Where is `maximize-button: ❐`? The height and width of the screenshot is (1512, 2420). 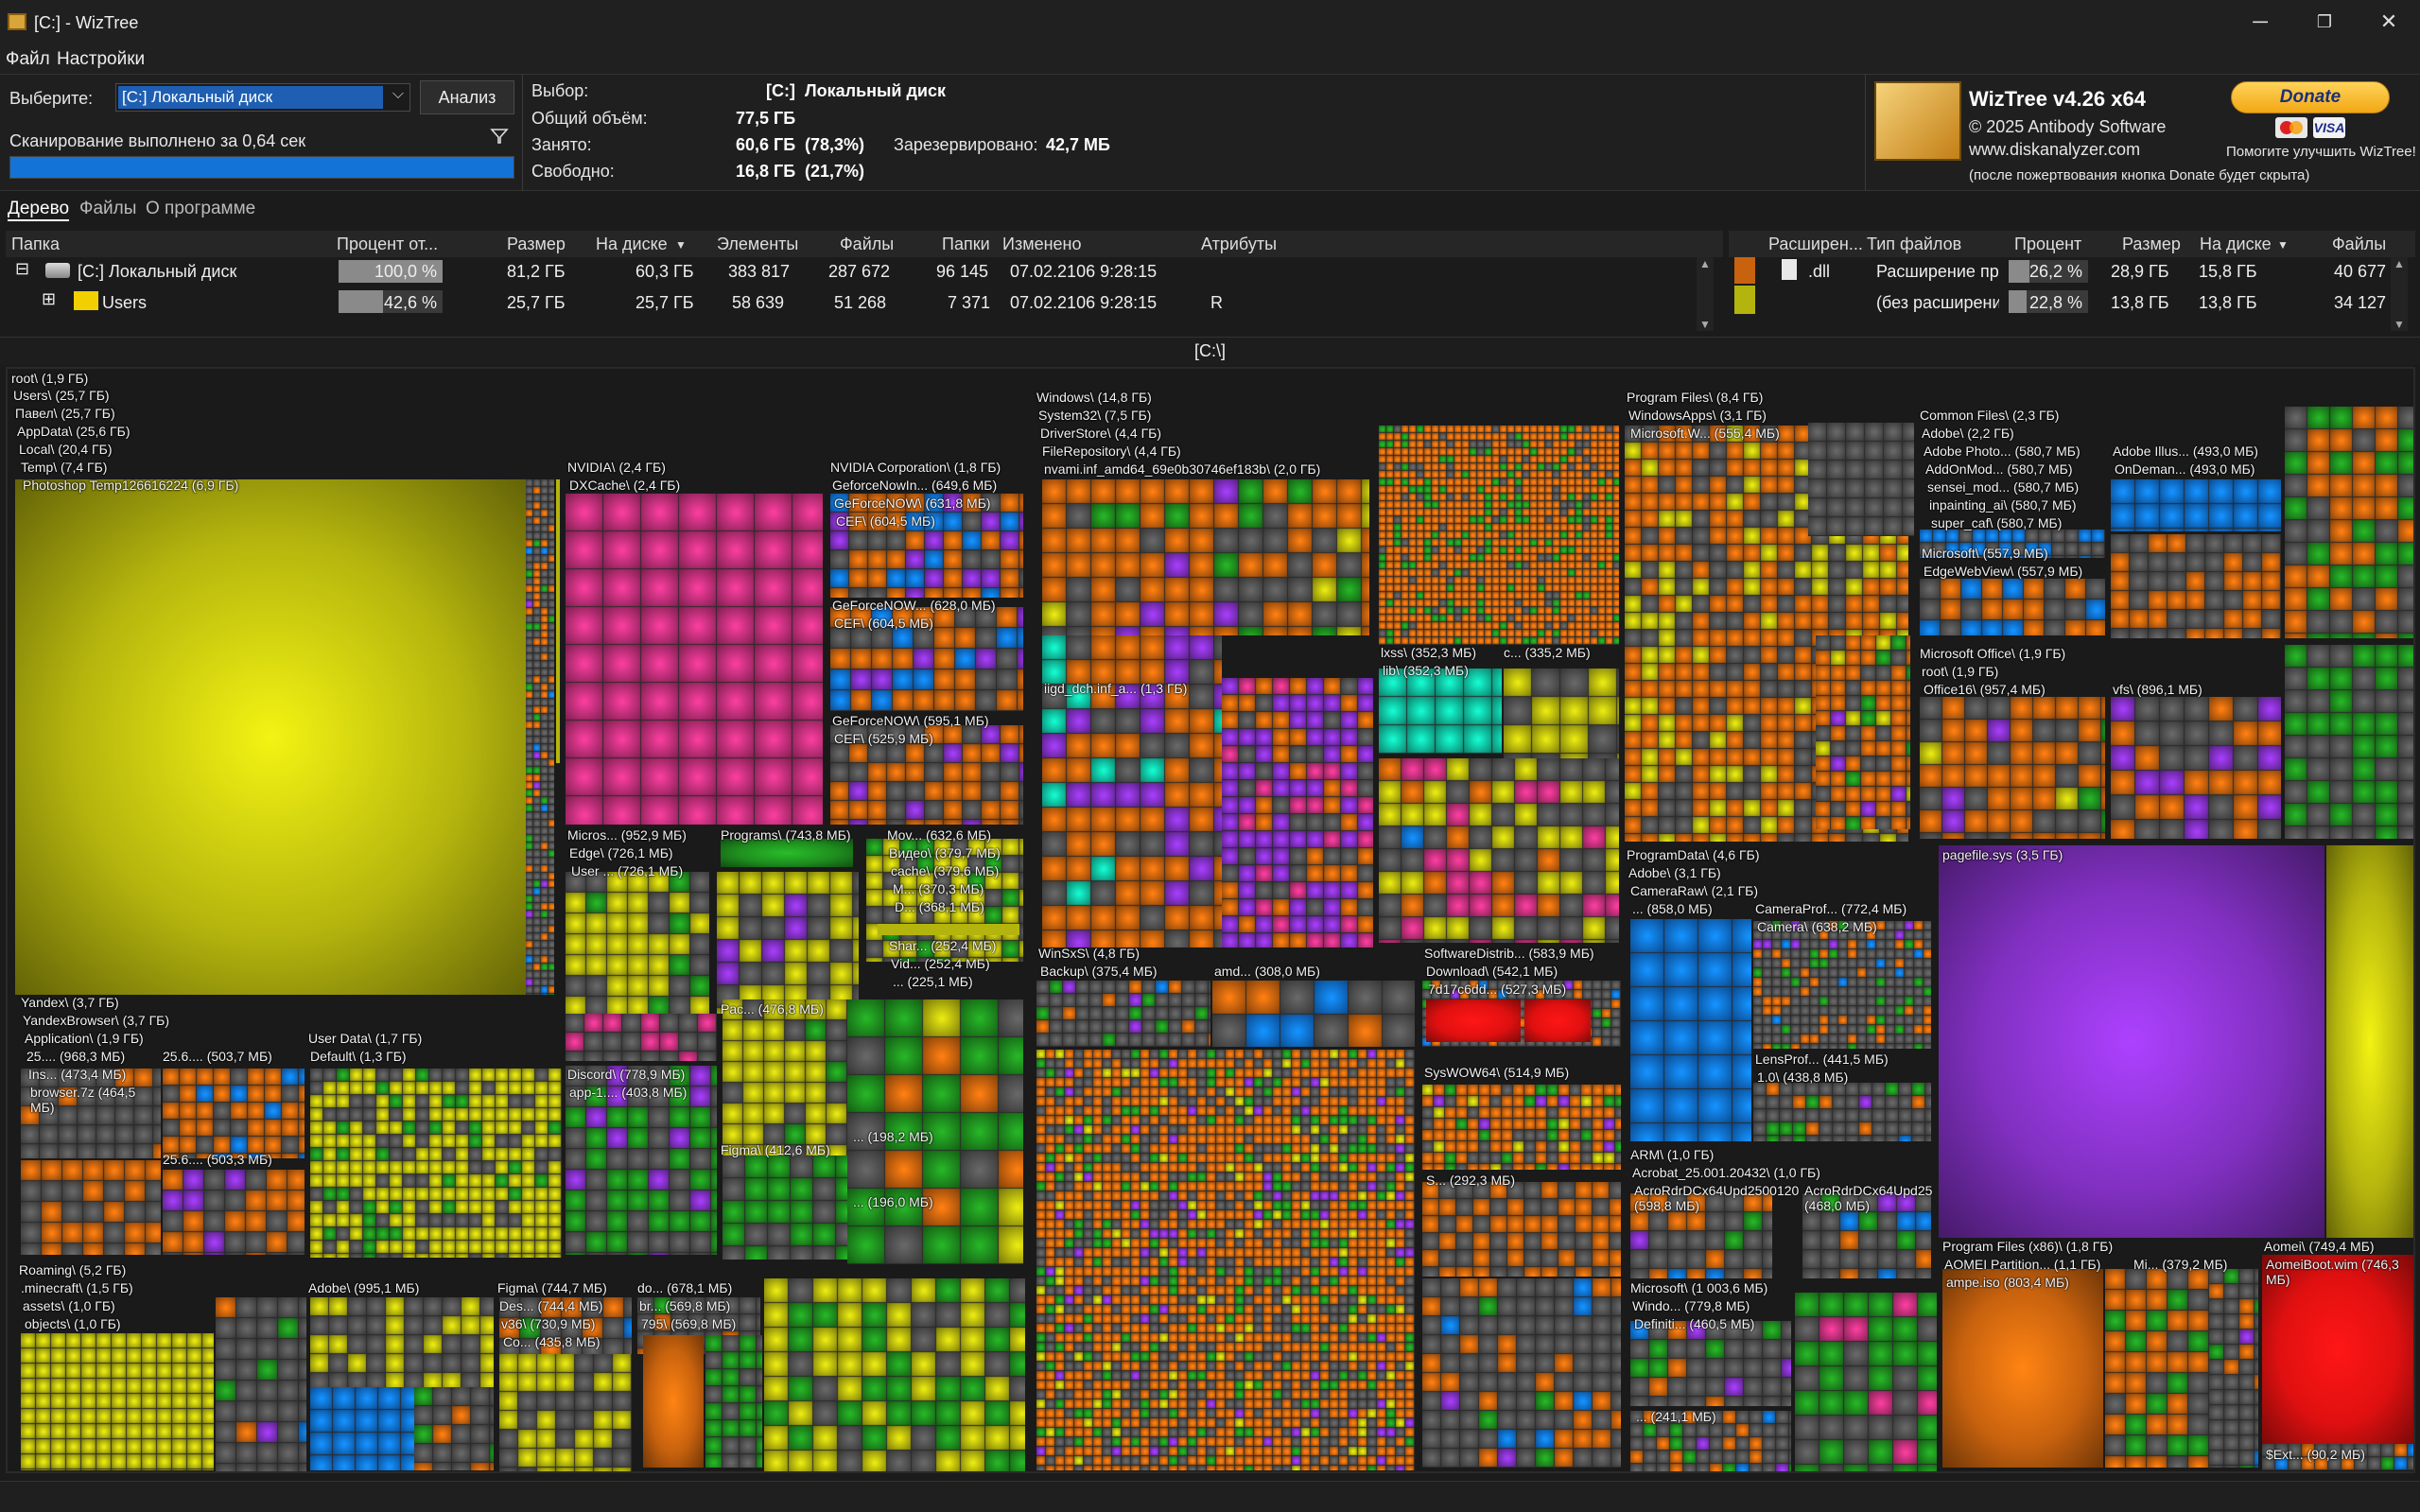
maximize-button: ❐ is located at coordinates (2325, 22).